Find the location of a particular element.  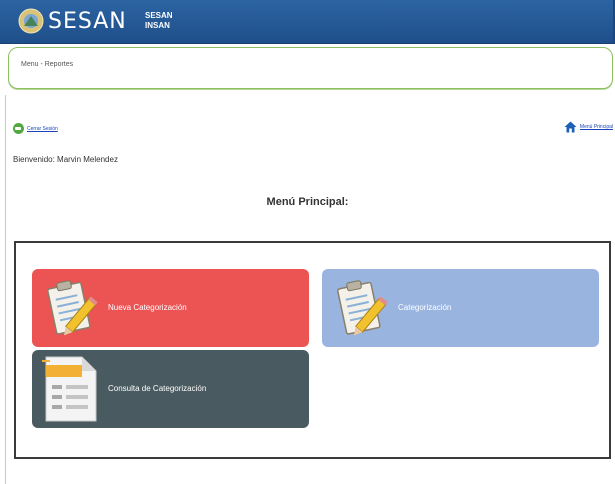

guatemala-emblem-icon is located at coordinates (31, 21).